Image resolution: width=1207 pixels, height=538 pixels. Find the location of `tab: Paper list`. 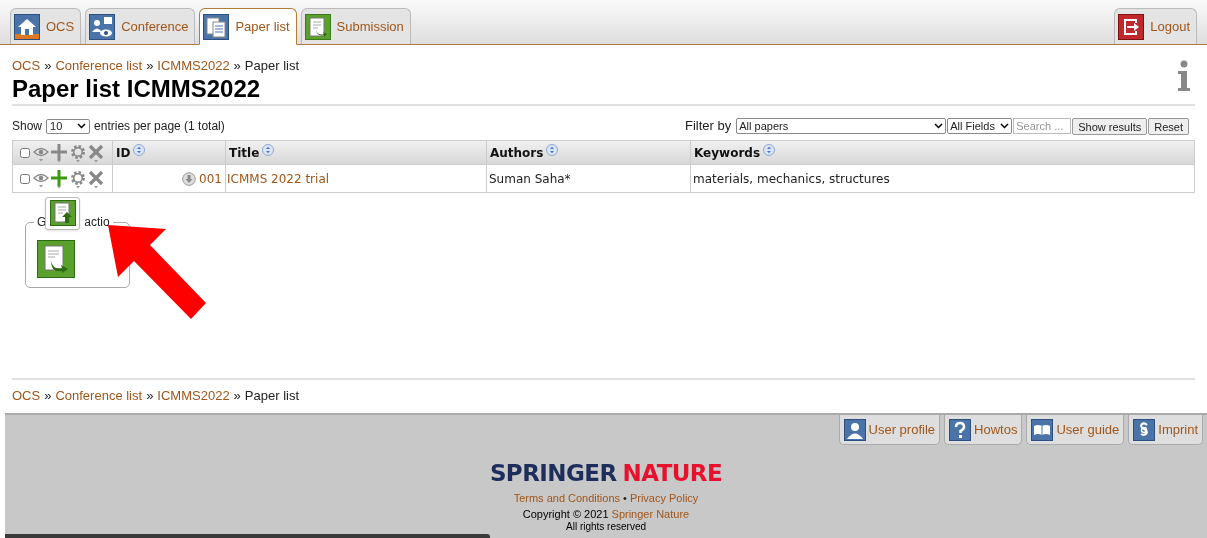

tab: Paper list is located at coordinates (248, 26).